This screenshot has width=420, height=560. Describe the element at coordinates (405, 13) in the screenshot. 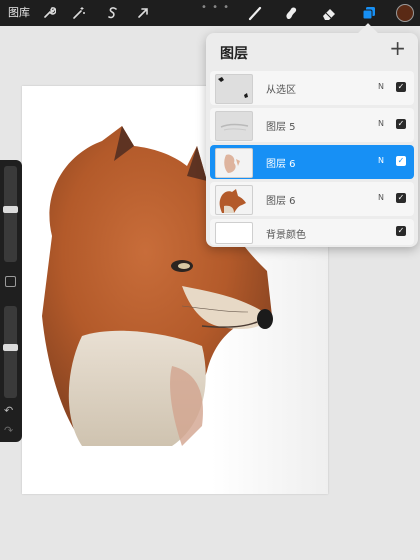

I see `color-picker-button` at that location.